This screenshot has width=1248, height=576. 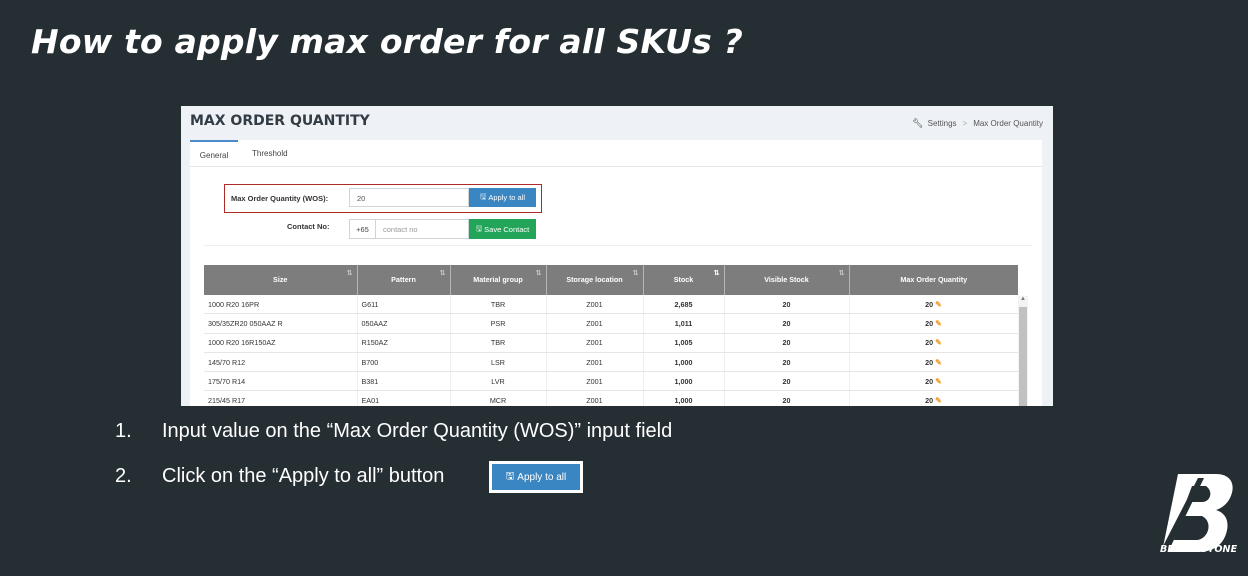 I want to click on apply-to-all-example-button: 🖫︎ Apply to all, so click(x=536, y=477).